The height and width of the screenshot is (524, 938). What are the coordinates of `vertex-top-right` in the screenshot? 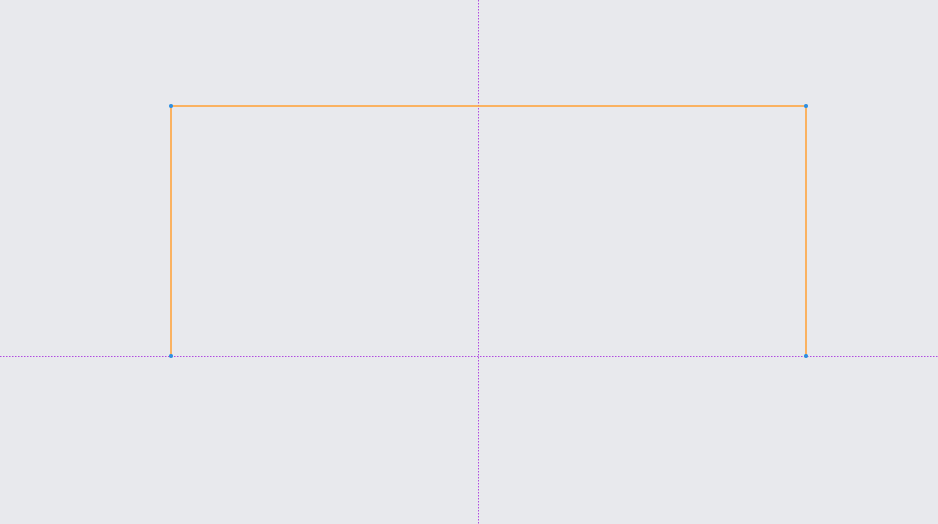 It's located at (806, 106).